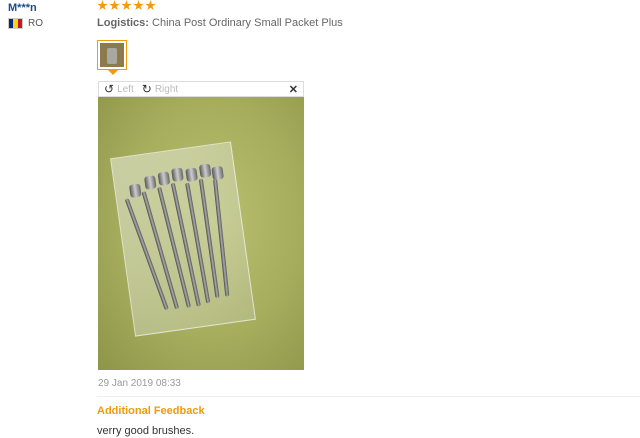 This screenshot has height=438, width=640. Describe the element at coordinates (146, 431) in the screenshot. I see `additional-feedback-text: verry good brushes.` at that location.